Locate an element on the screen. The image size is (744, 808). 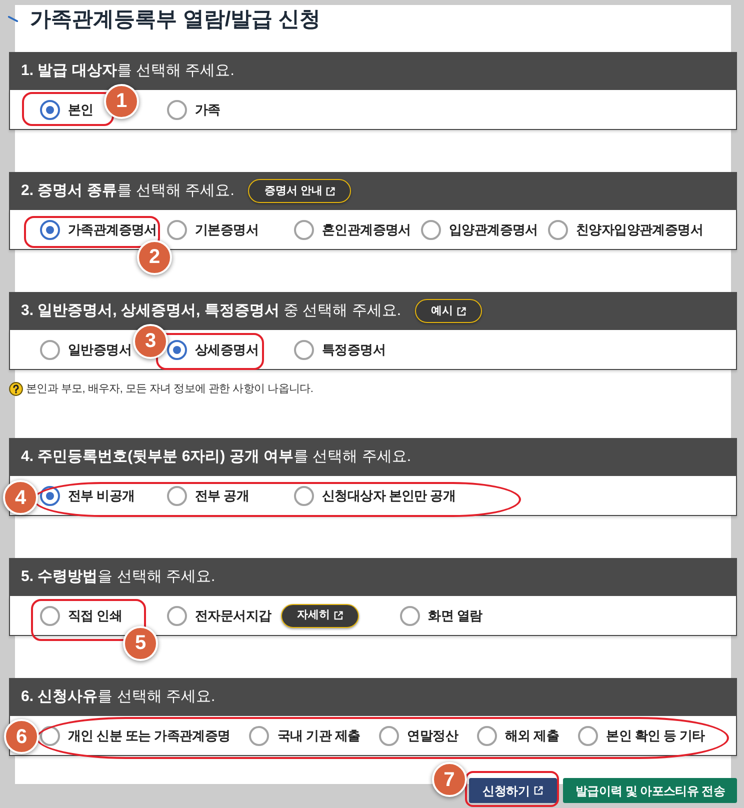
option-label: 화면 열람 is located at coordinates (455, 616).